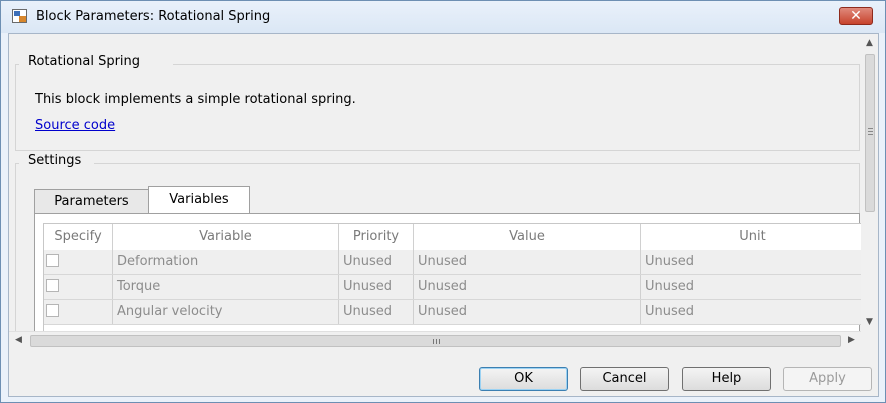 This screenshot has width=886, height=403. I want to click on window-title: Block Parameters: Rotational Spring, so click(153, 16).